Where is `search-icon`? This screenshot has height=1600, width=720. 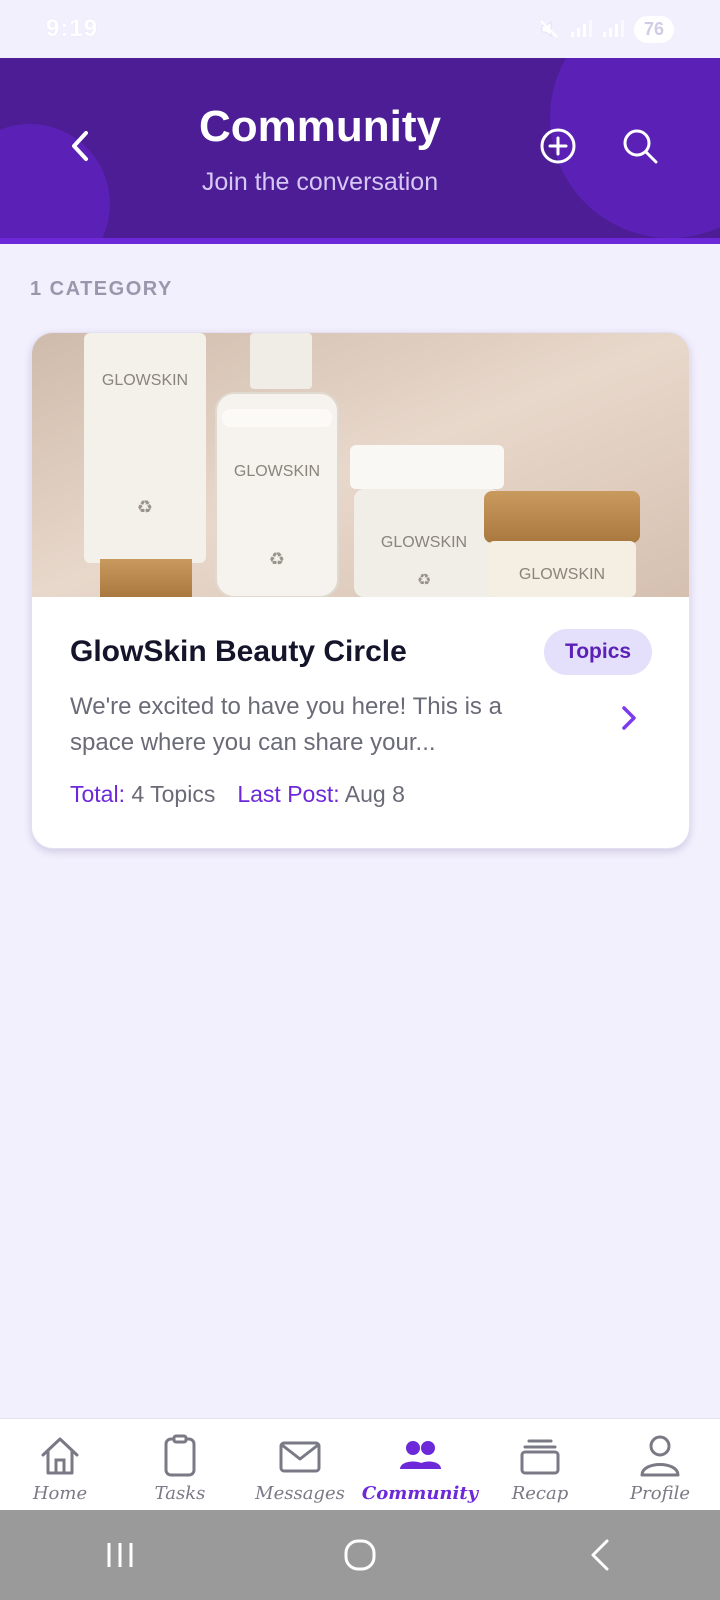
search-icon is located at coordinates (640, 146).